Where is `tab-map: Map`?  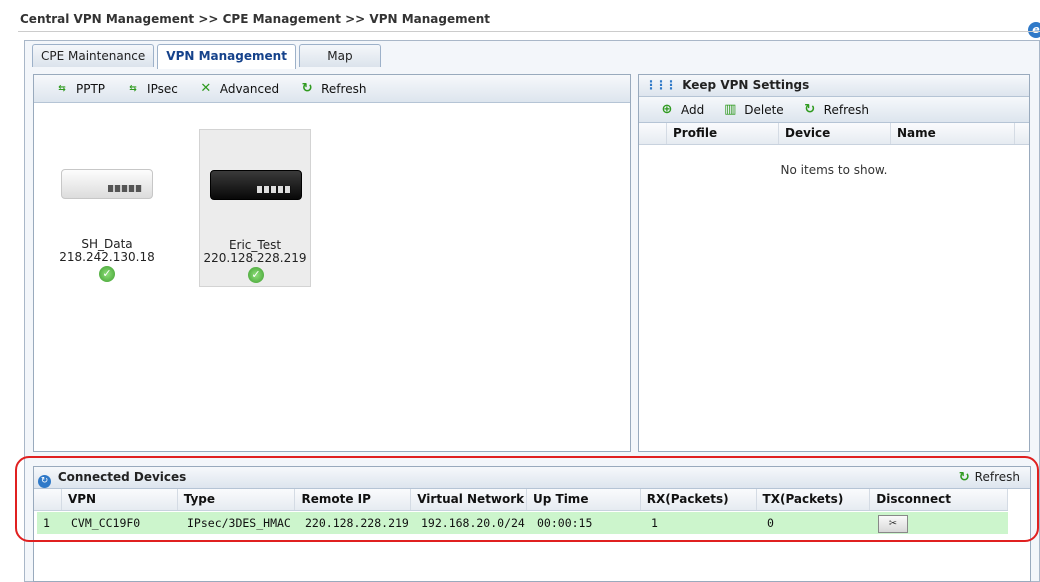 tab-map: Map is located at coordinates (339, 55).